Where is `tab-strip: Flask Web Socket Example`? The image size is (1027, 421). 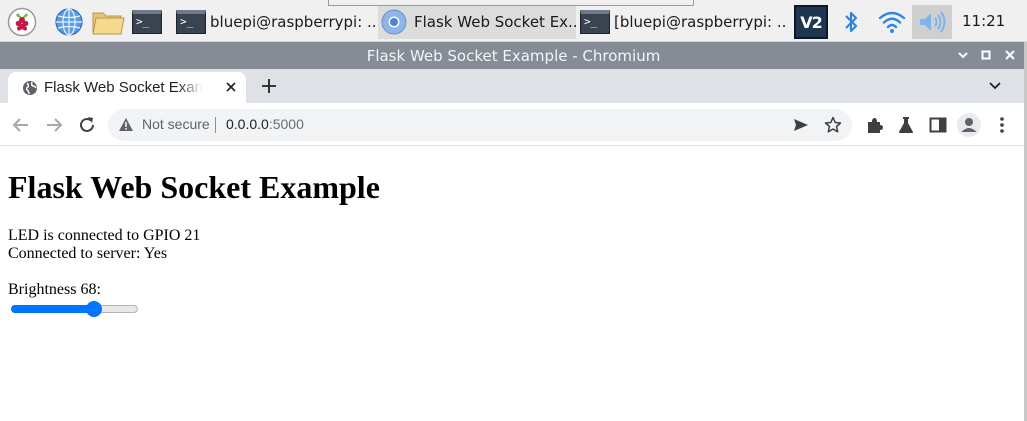
tab-strip: Flask Web Socket Example is located at coordinates (513, 86).